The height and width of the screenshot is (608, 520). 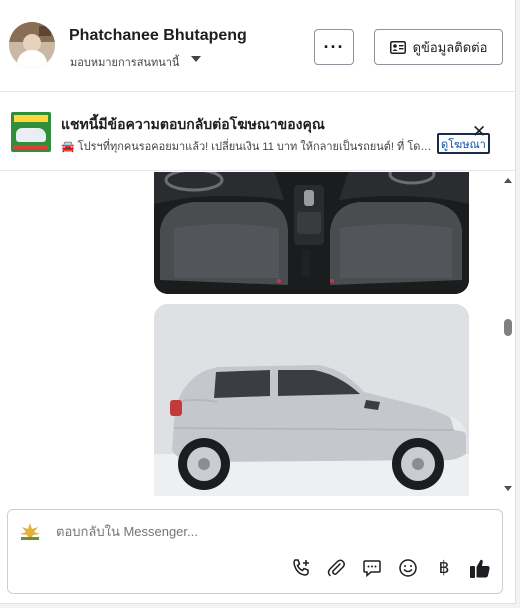 I want to click on contact-card-icon, so click(x=397, y=47).